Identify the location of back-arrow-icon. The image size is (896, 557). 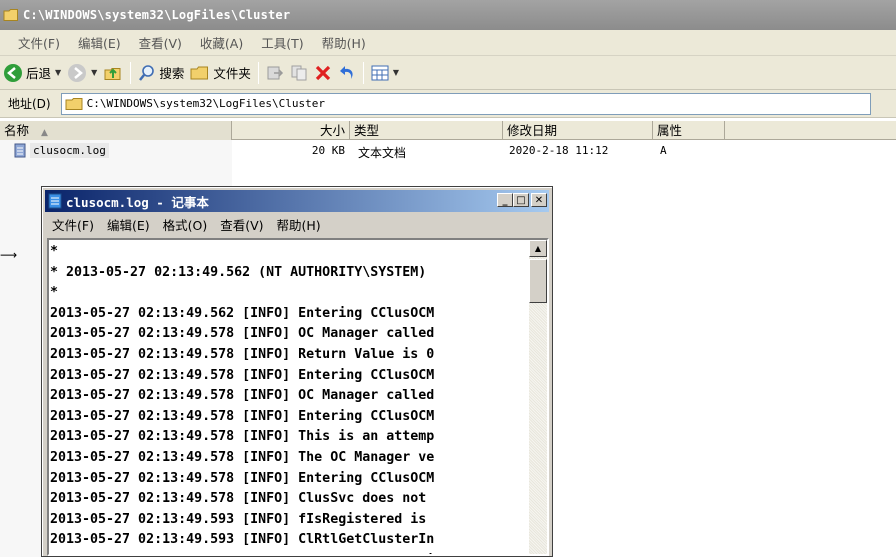
(13, 72).